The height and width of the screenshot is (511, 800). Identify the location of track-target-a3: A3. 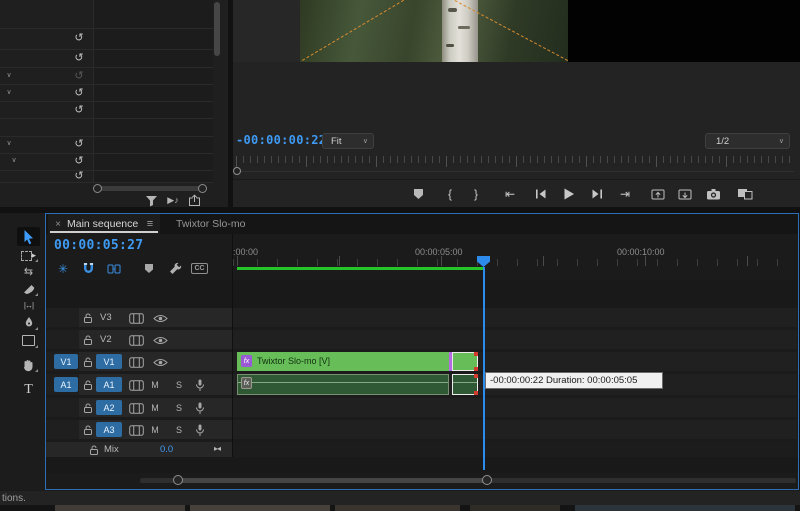
(109, 429).